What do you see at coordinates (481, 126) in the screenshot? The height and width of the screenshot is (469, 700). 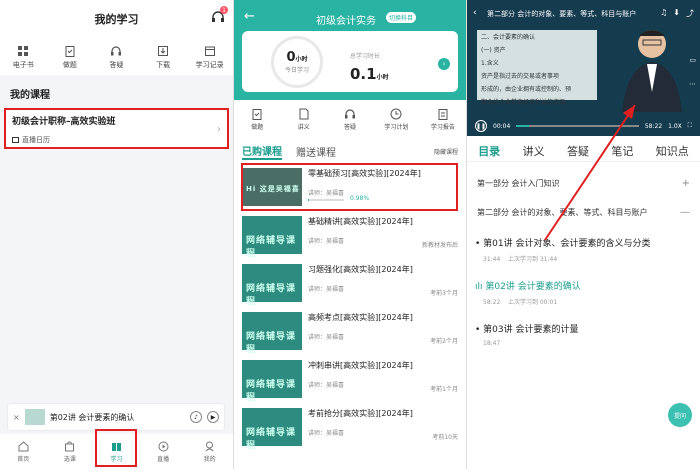 I see `pause-icon: ❚❚` at bounding box center [481, 126].